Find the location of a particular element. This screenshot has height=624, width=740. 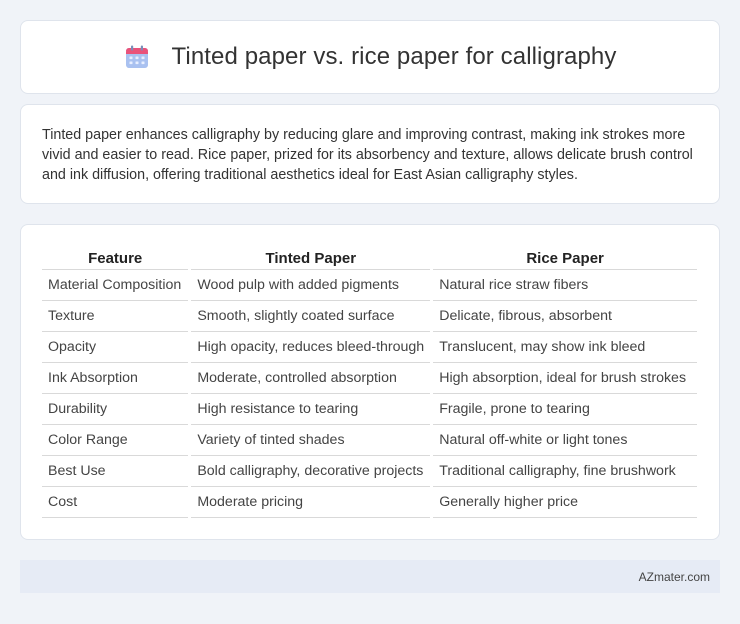

rice-paper-cell: Translucent, may show ink bleed is located at coordinates (563, 347).